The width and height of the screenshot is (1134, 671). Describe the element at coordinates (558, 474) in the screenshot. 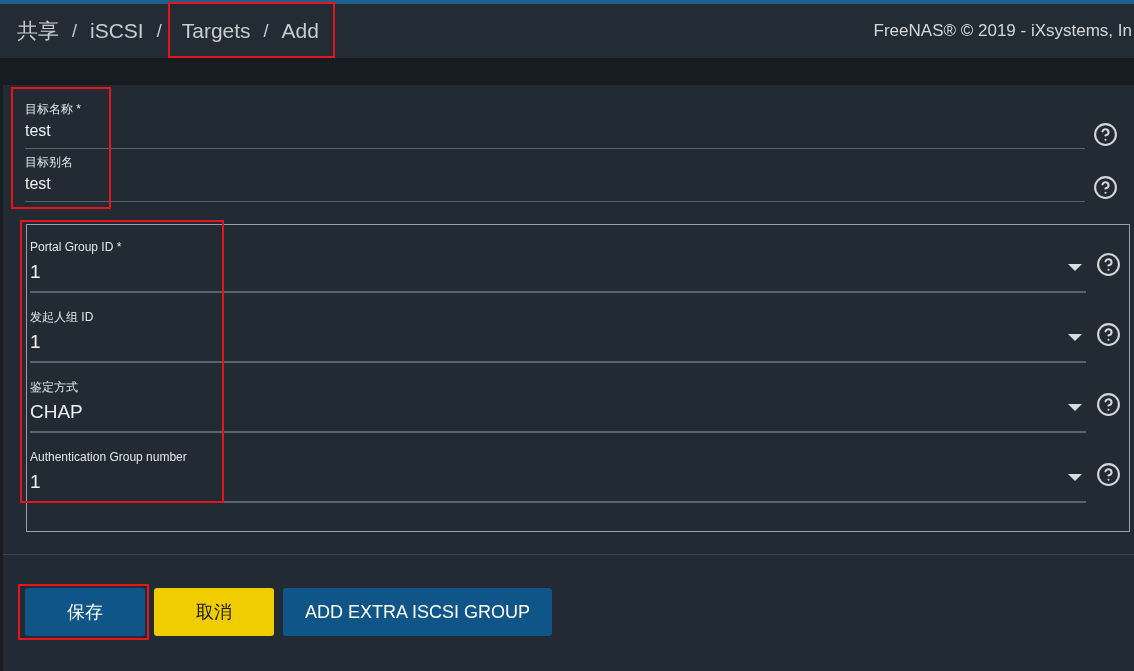

I see `select-field: Authentication Group number 1` at that location.